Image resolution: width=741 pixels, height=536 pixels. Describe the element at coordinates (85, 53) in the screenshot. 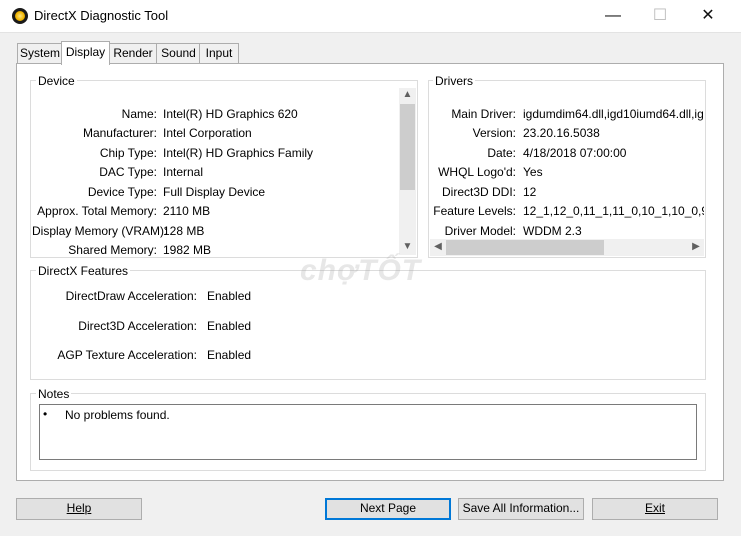

I see `tab-display: Display` at that location.